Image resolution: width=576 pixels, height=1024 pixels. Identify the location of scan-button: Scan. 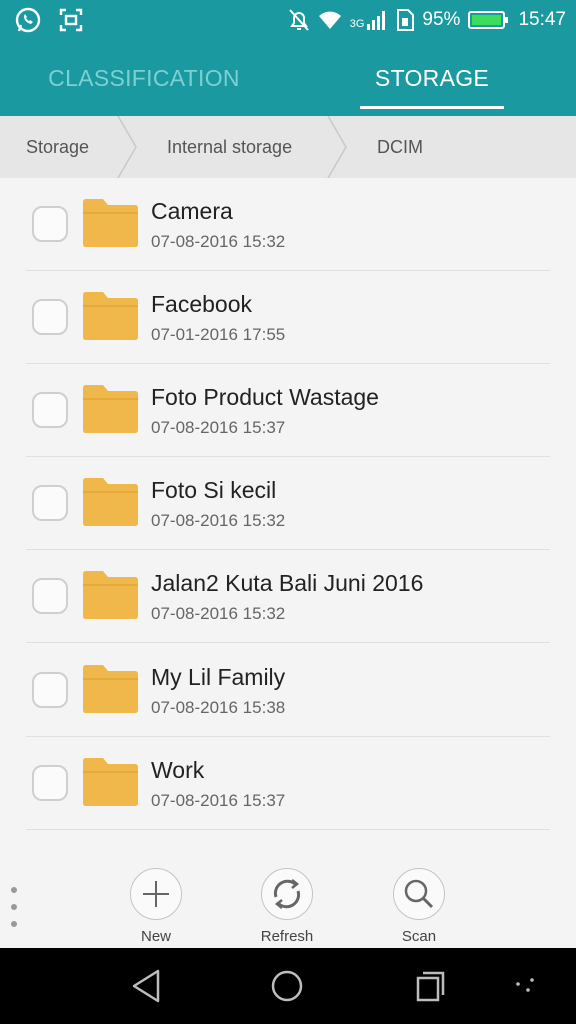
(419, 906).